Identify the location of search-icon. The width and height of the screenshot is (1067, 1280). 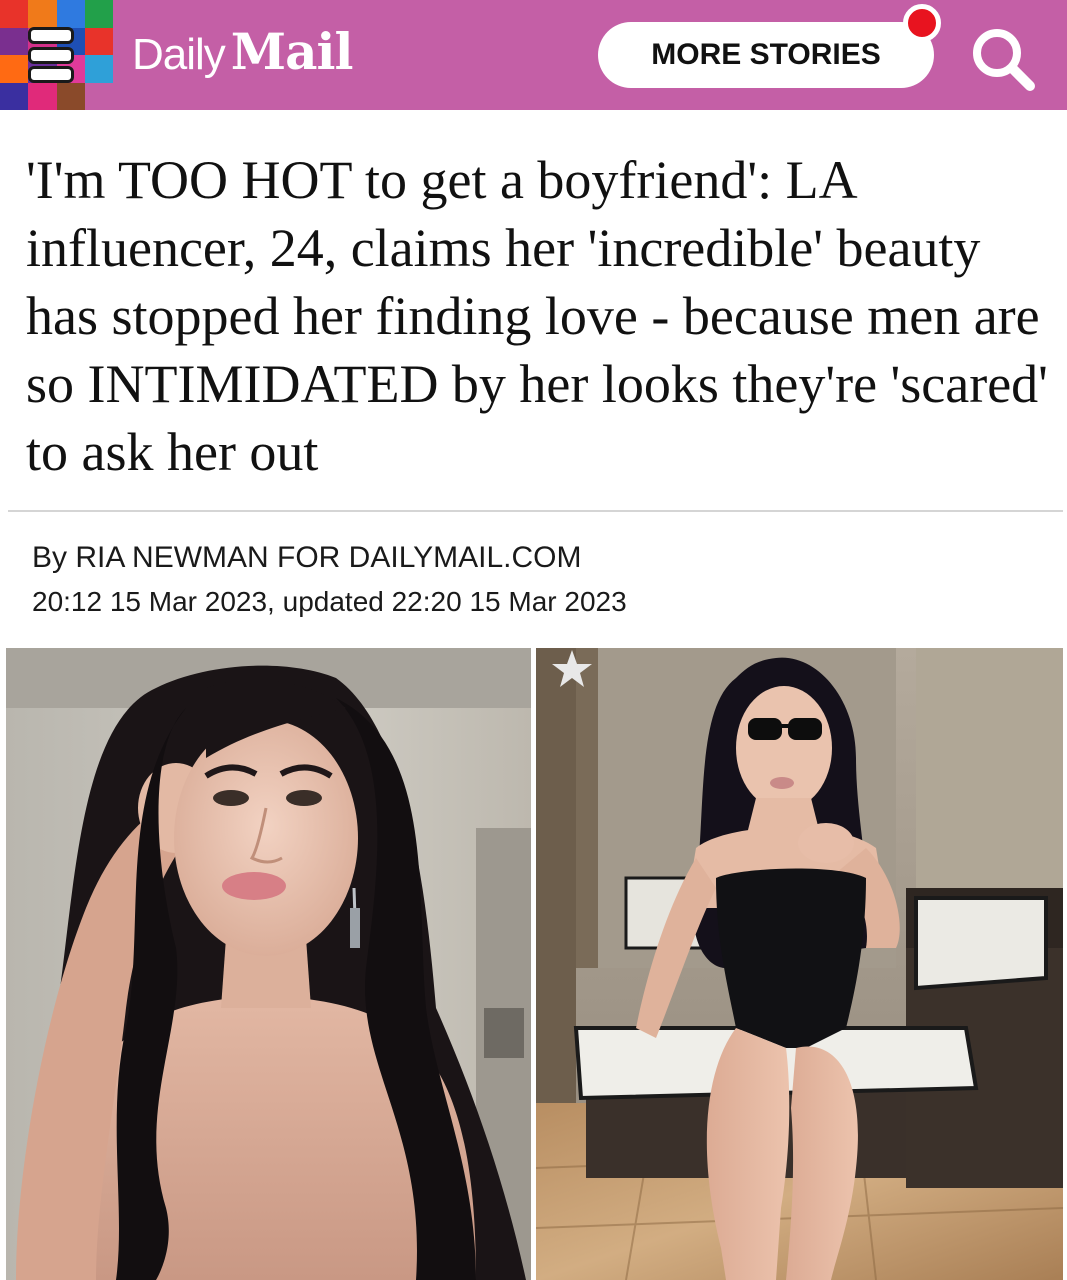
(1003, 59).